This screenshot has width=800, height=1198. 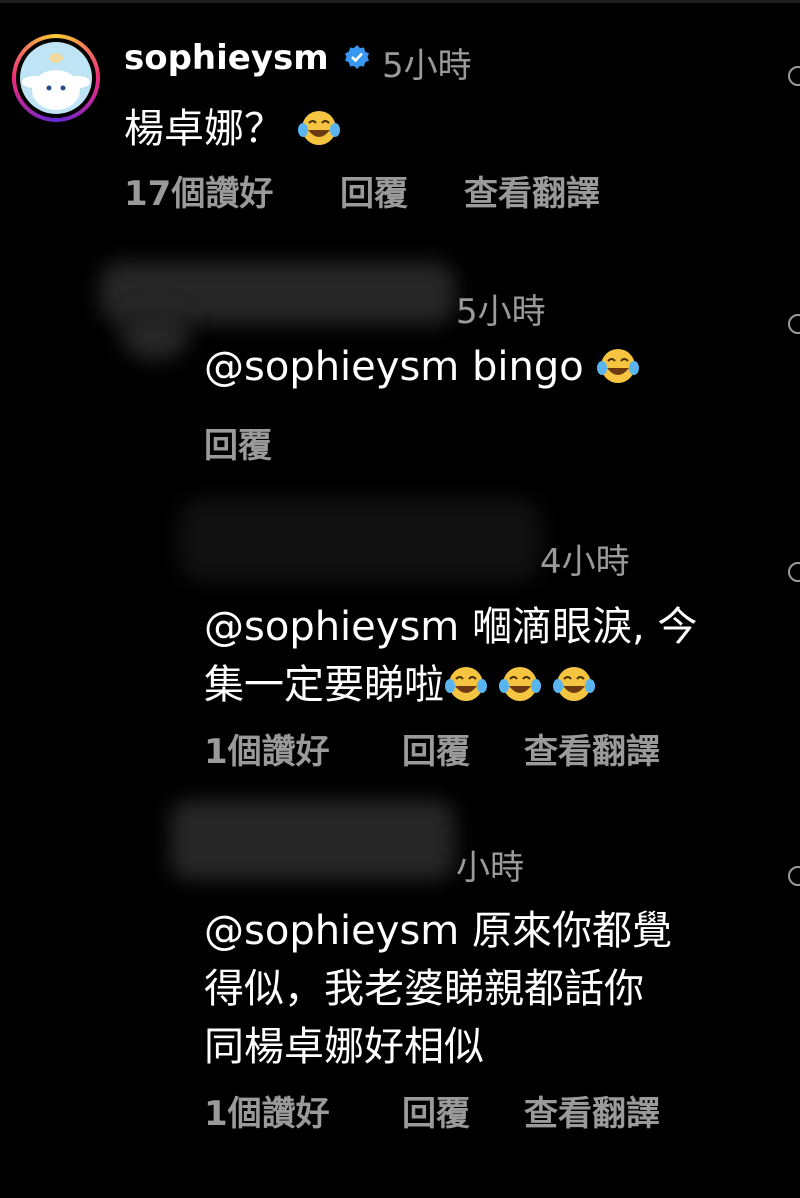 I want to click on comment-text: 楊卓娜？, so click(x=232, y=125).